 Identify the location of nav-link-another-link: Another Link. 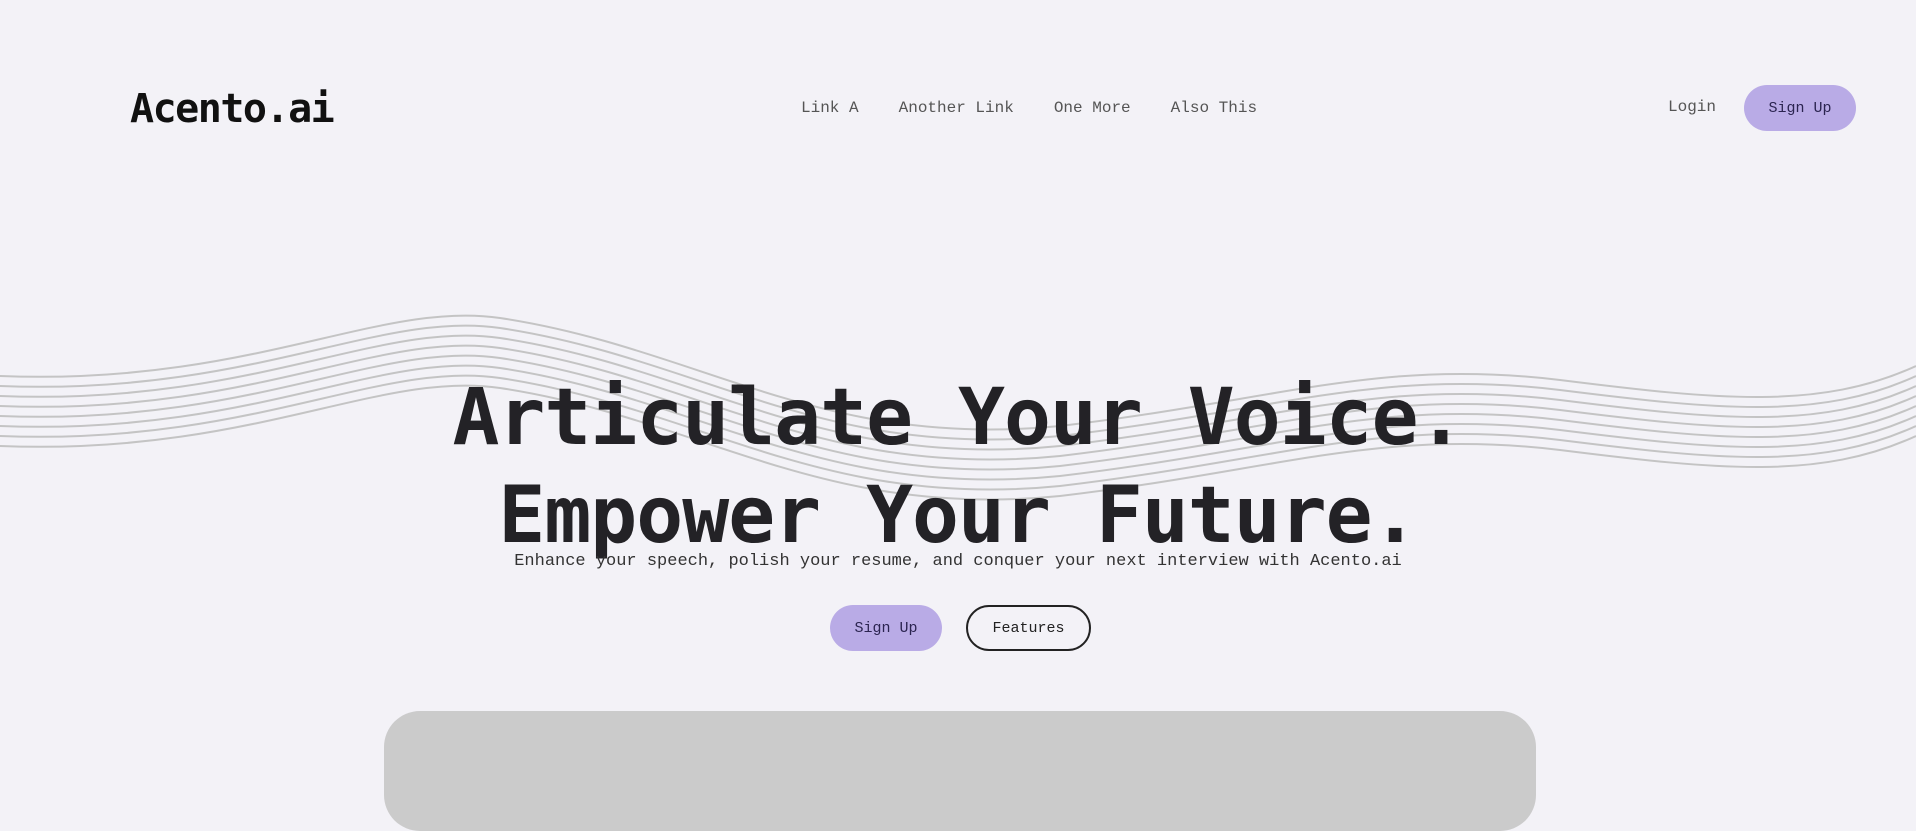
(956, 108).